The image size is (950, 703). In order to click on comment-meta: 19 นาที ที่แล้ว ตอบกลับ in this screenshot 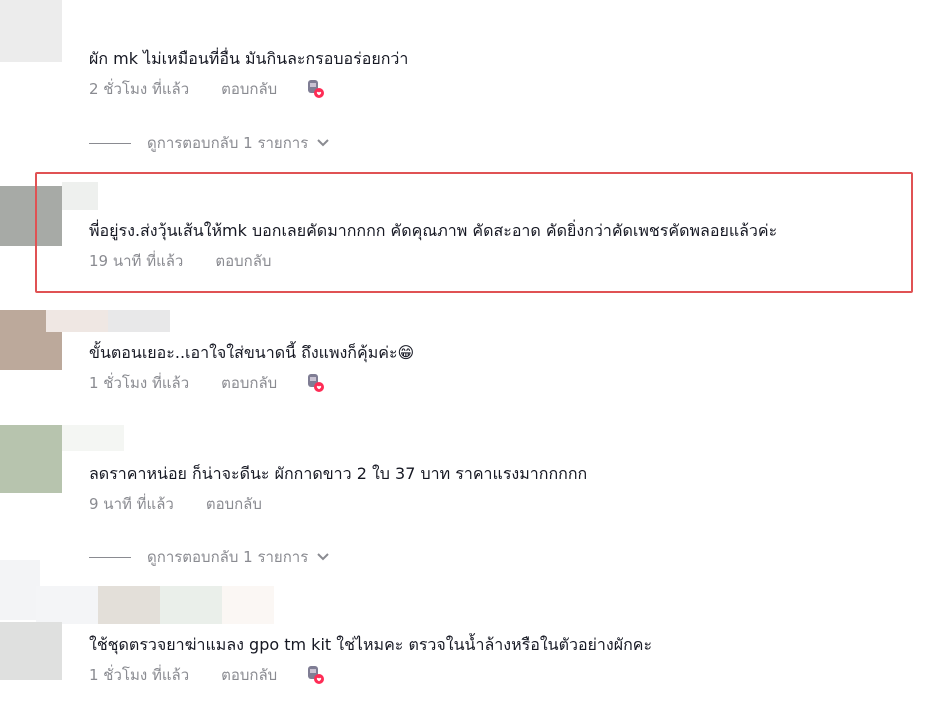, I will do `click(509, 261)`.